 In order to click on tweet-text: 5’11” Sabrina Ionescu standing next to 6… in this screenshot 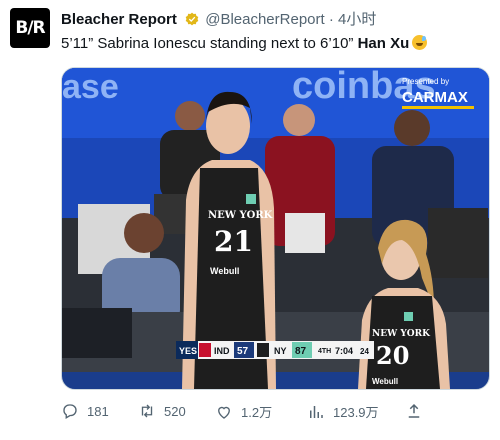, I will do `click(244, 44)`.